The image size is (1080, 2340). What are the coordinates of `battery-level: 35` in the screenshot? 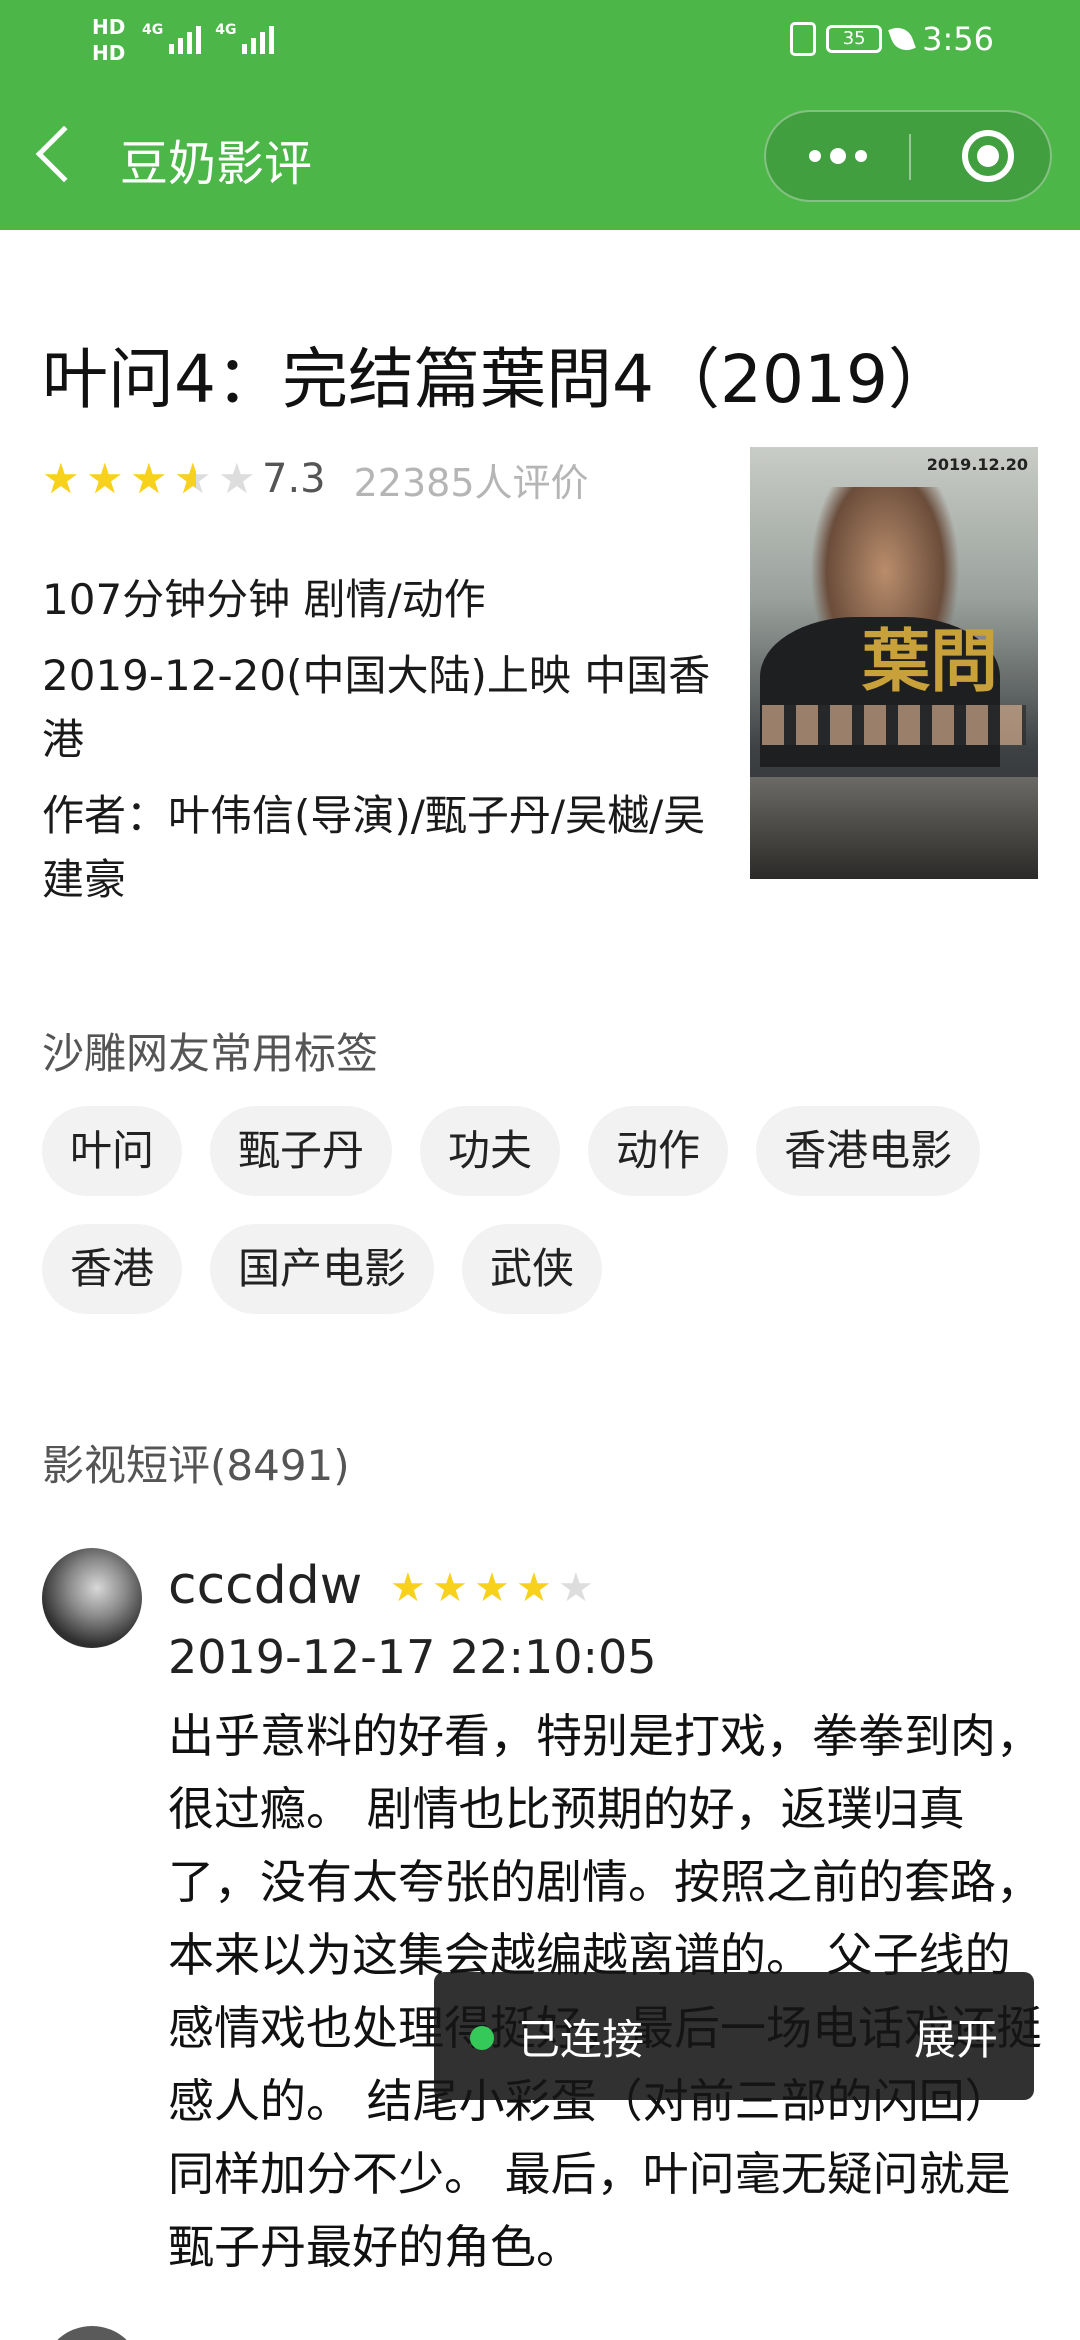 It's located at (854, 38).